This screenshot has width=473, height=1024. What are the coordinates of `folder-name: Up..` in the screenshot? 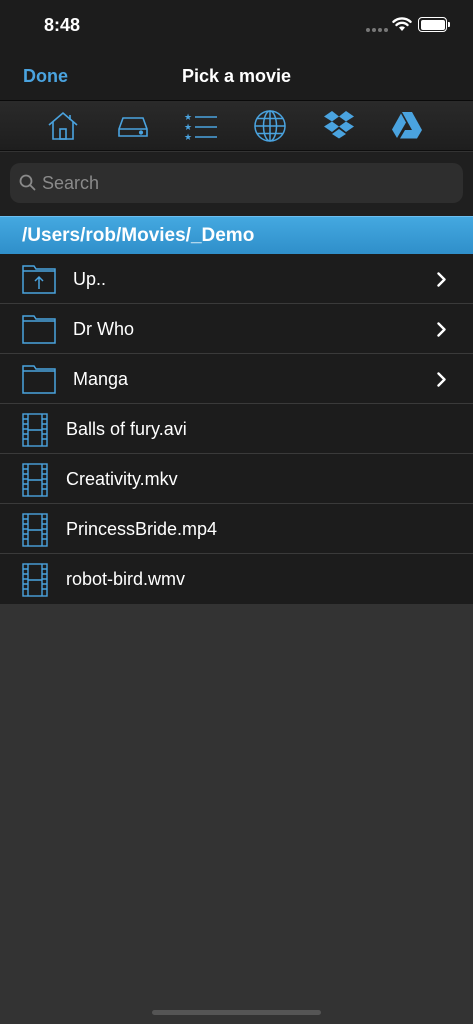 It's located at (90, 279).